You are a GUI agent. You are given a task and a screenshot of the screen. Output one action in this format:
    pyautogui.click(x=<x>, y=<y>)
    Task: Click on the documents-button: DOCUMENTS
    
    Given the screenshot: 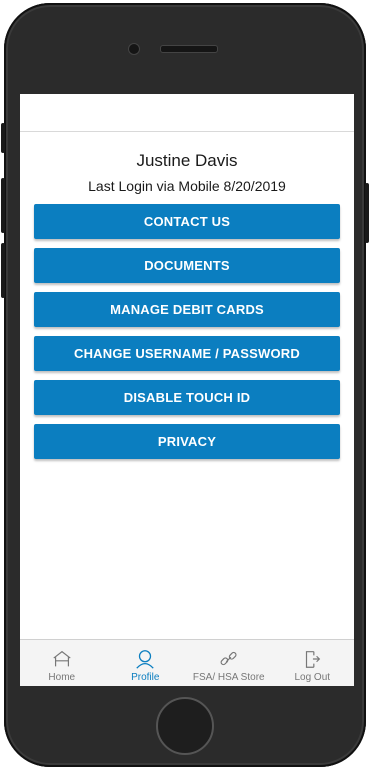 What is the action you would take?
    pyautogui.click(x=187, y=265)
    